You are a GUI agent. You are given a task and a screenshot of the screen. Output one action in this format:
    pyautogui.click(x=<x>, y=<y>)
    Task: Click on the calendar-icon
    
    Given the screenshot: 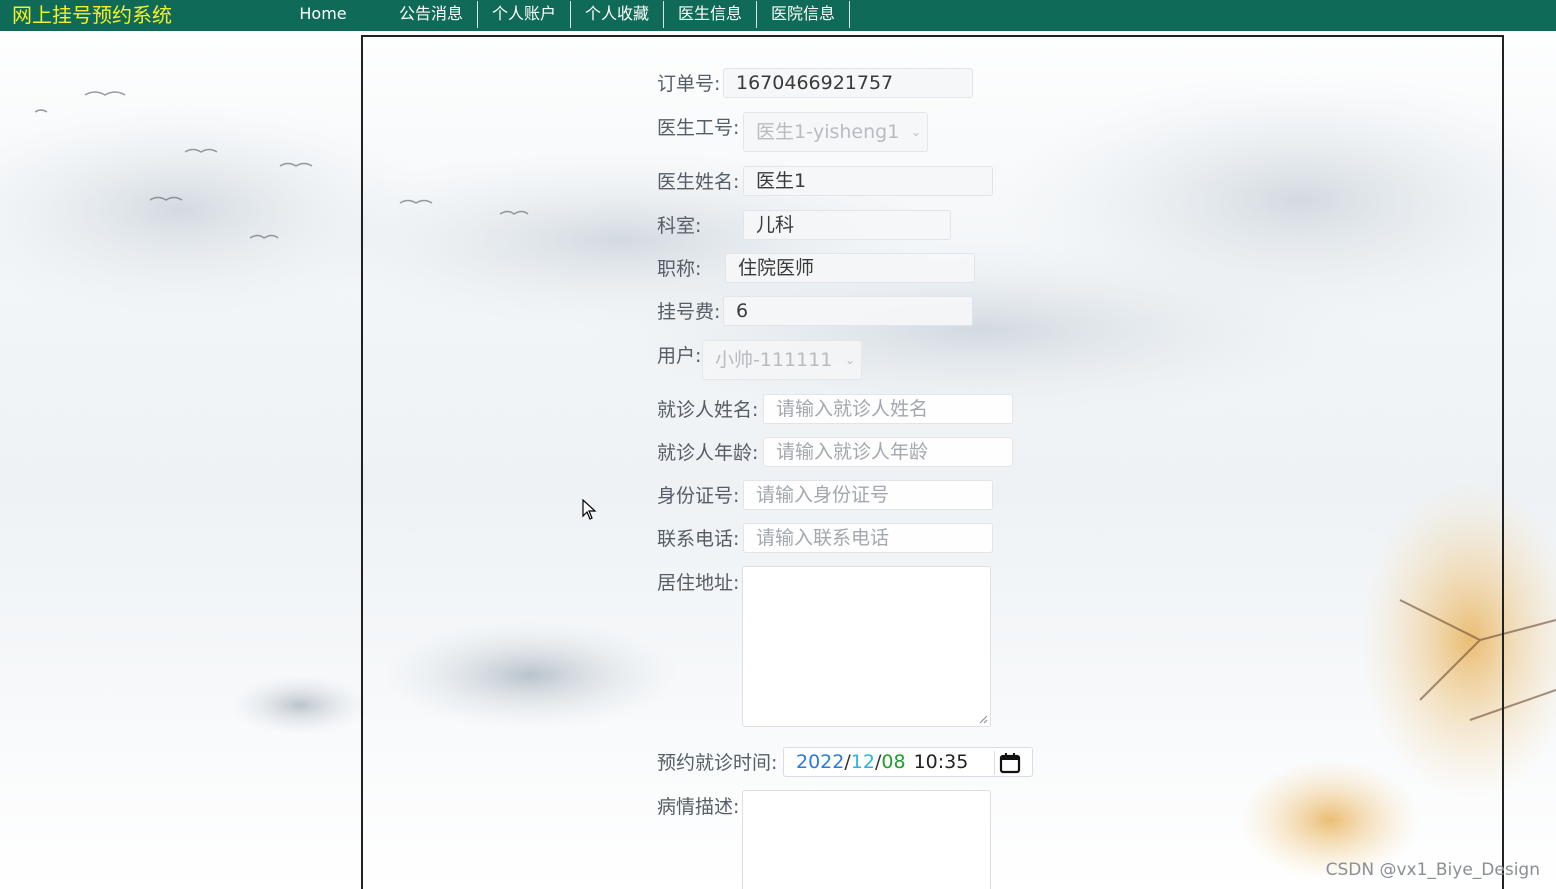 What is the action you would take?
    pyautogui.click(x=1010, y=763)
    